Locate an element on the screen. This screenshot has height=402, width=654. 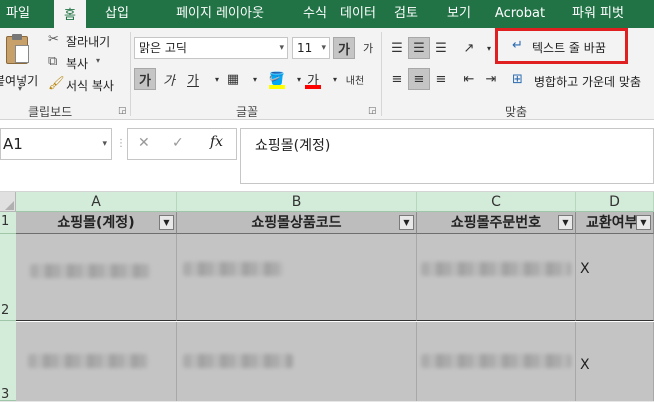
column-header-a: A is located at coordinates (96, 202).